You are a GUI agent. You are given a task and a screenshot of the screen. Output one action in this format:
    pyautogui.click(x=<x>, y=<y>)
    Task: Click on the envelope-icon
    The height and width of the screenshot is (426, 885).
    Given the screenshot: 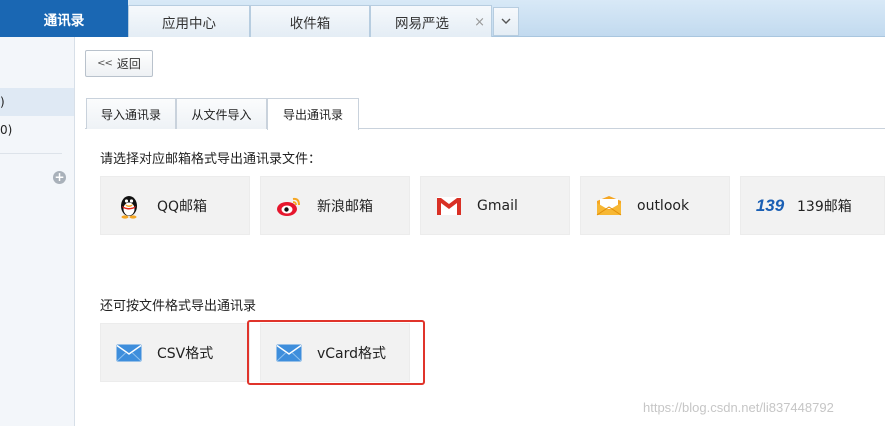 What is the action you would take?
    pyautogui.click(x=129, y=353)
    